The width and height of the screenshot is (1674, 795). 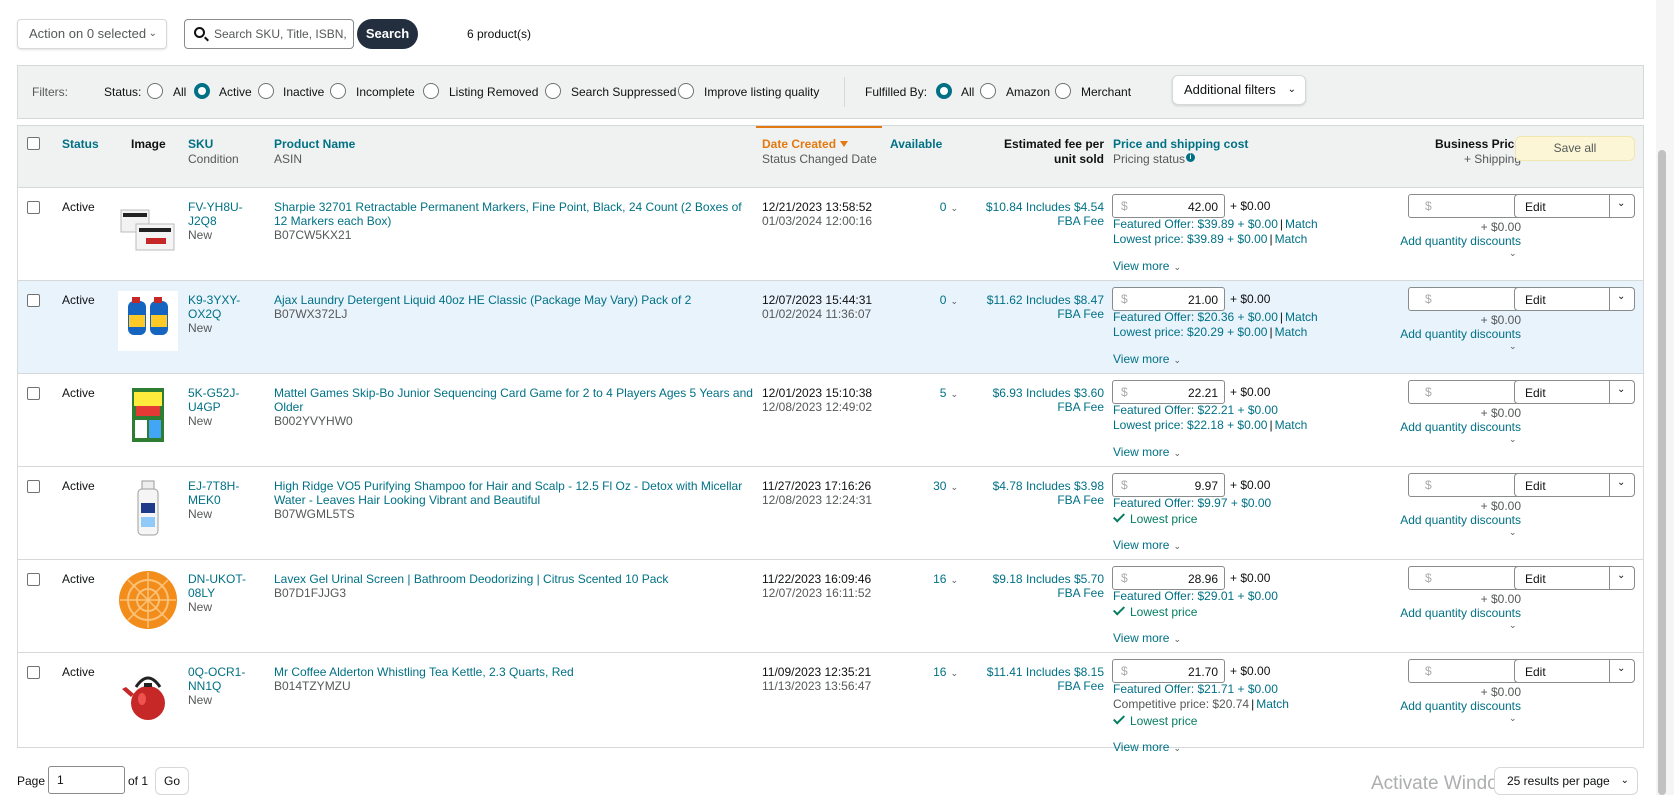 I want to click on go-button: Go, so click(x=172, y=781).